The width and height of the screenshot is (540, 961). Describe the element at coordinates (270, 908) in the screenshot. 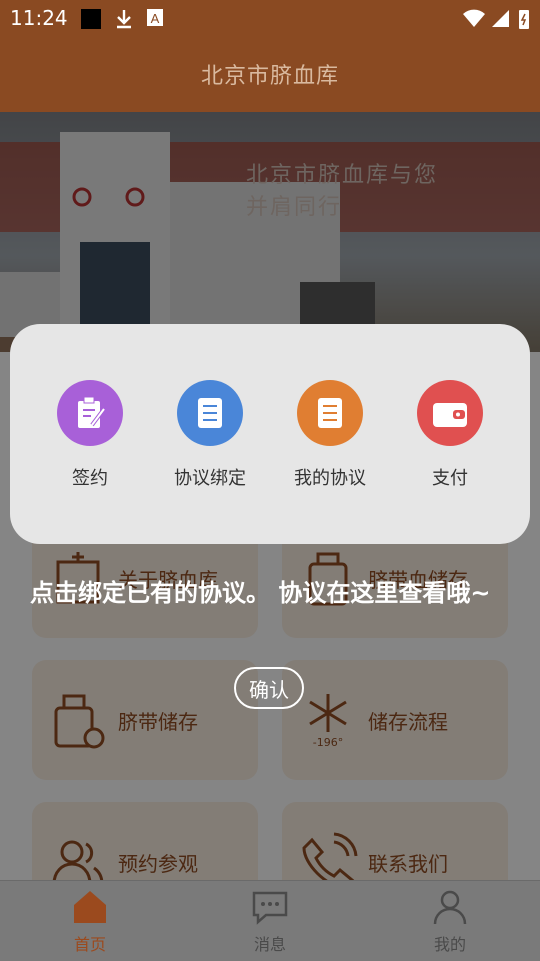

I see `message-icon` at that location.